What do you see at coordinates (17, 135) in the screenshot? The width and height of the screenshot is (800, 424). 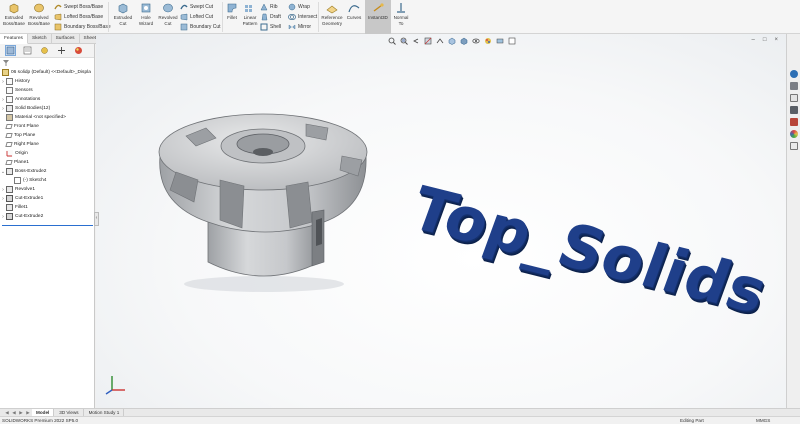 I see `tree-item-top-plane: Top Plane` at bounding box center [17, 135].